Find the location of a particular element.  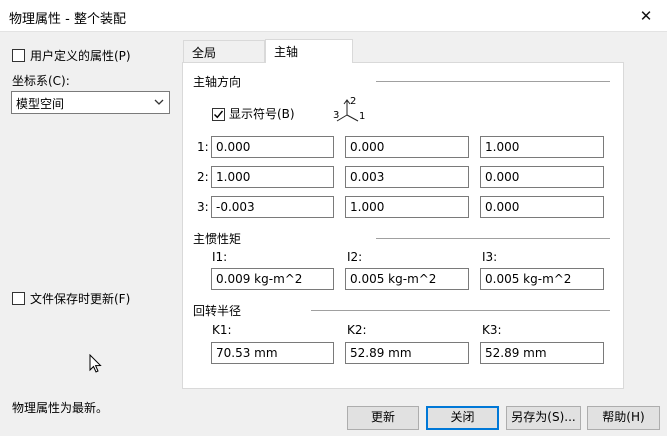

update-button: 更新 is located at coordinates (383, 418).